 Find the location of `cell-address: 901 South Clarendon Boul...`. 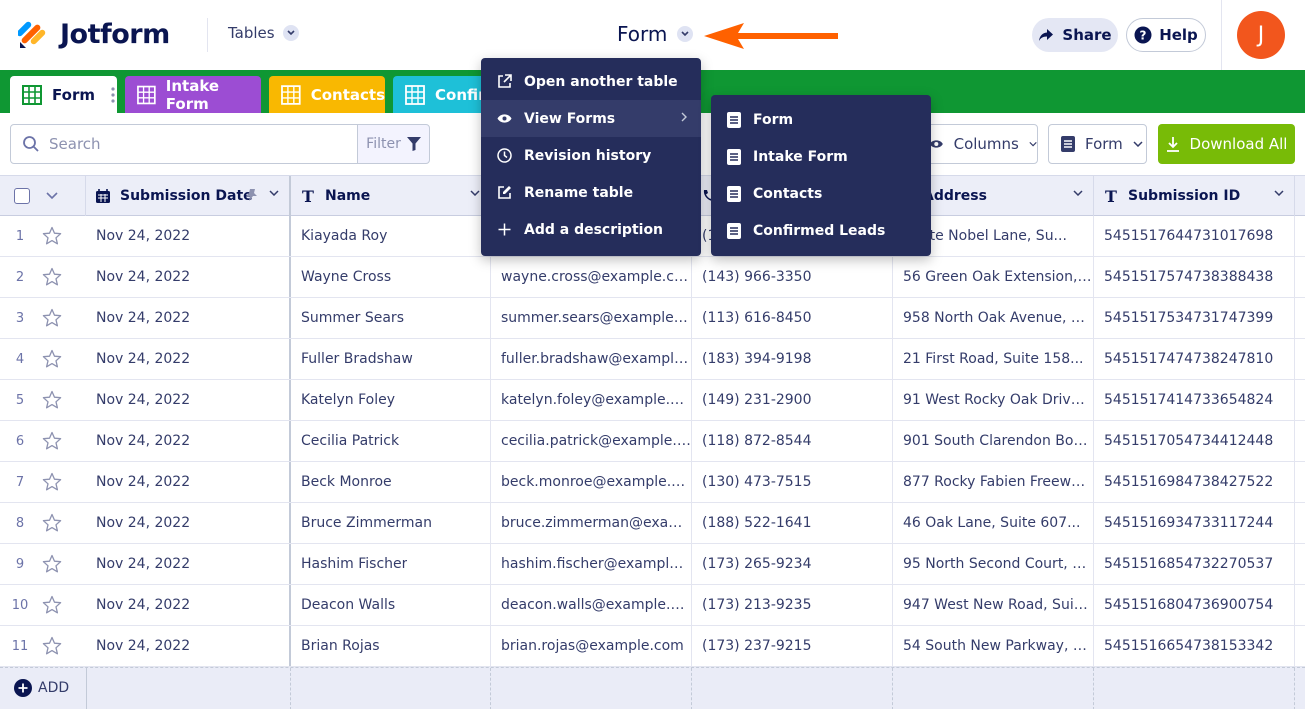

cell-address: 901 South Clarendon Boul... is located at coordinates (993, 441).